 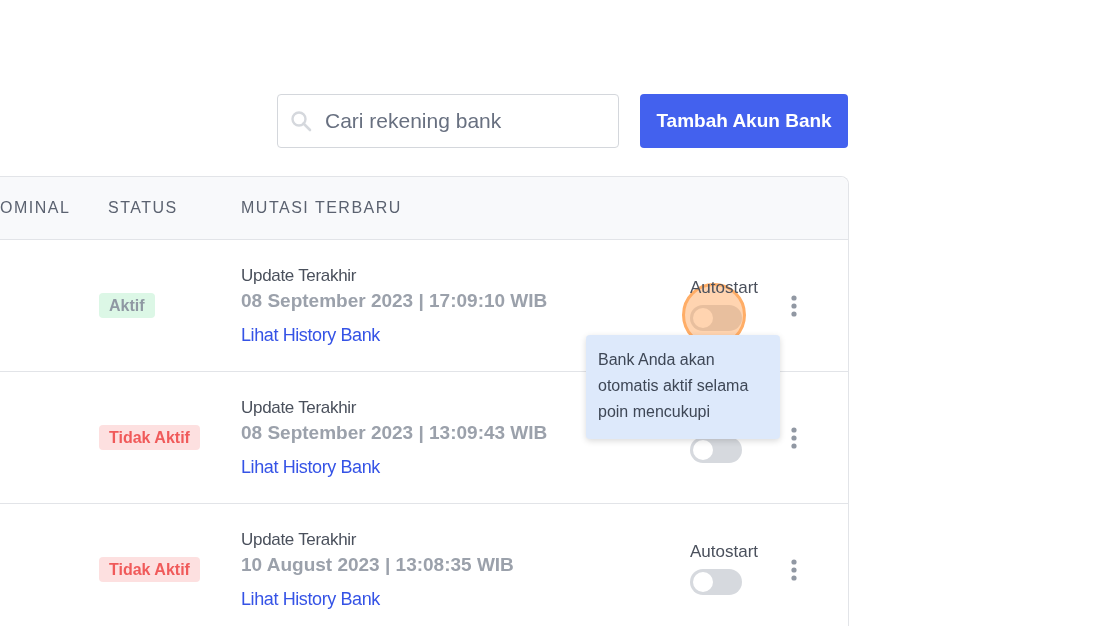 I want to click on tooltip: Bank Anda akan otomatis aktif selama poin mencukupi, so click(x=683, y=387).